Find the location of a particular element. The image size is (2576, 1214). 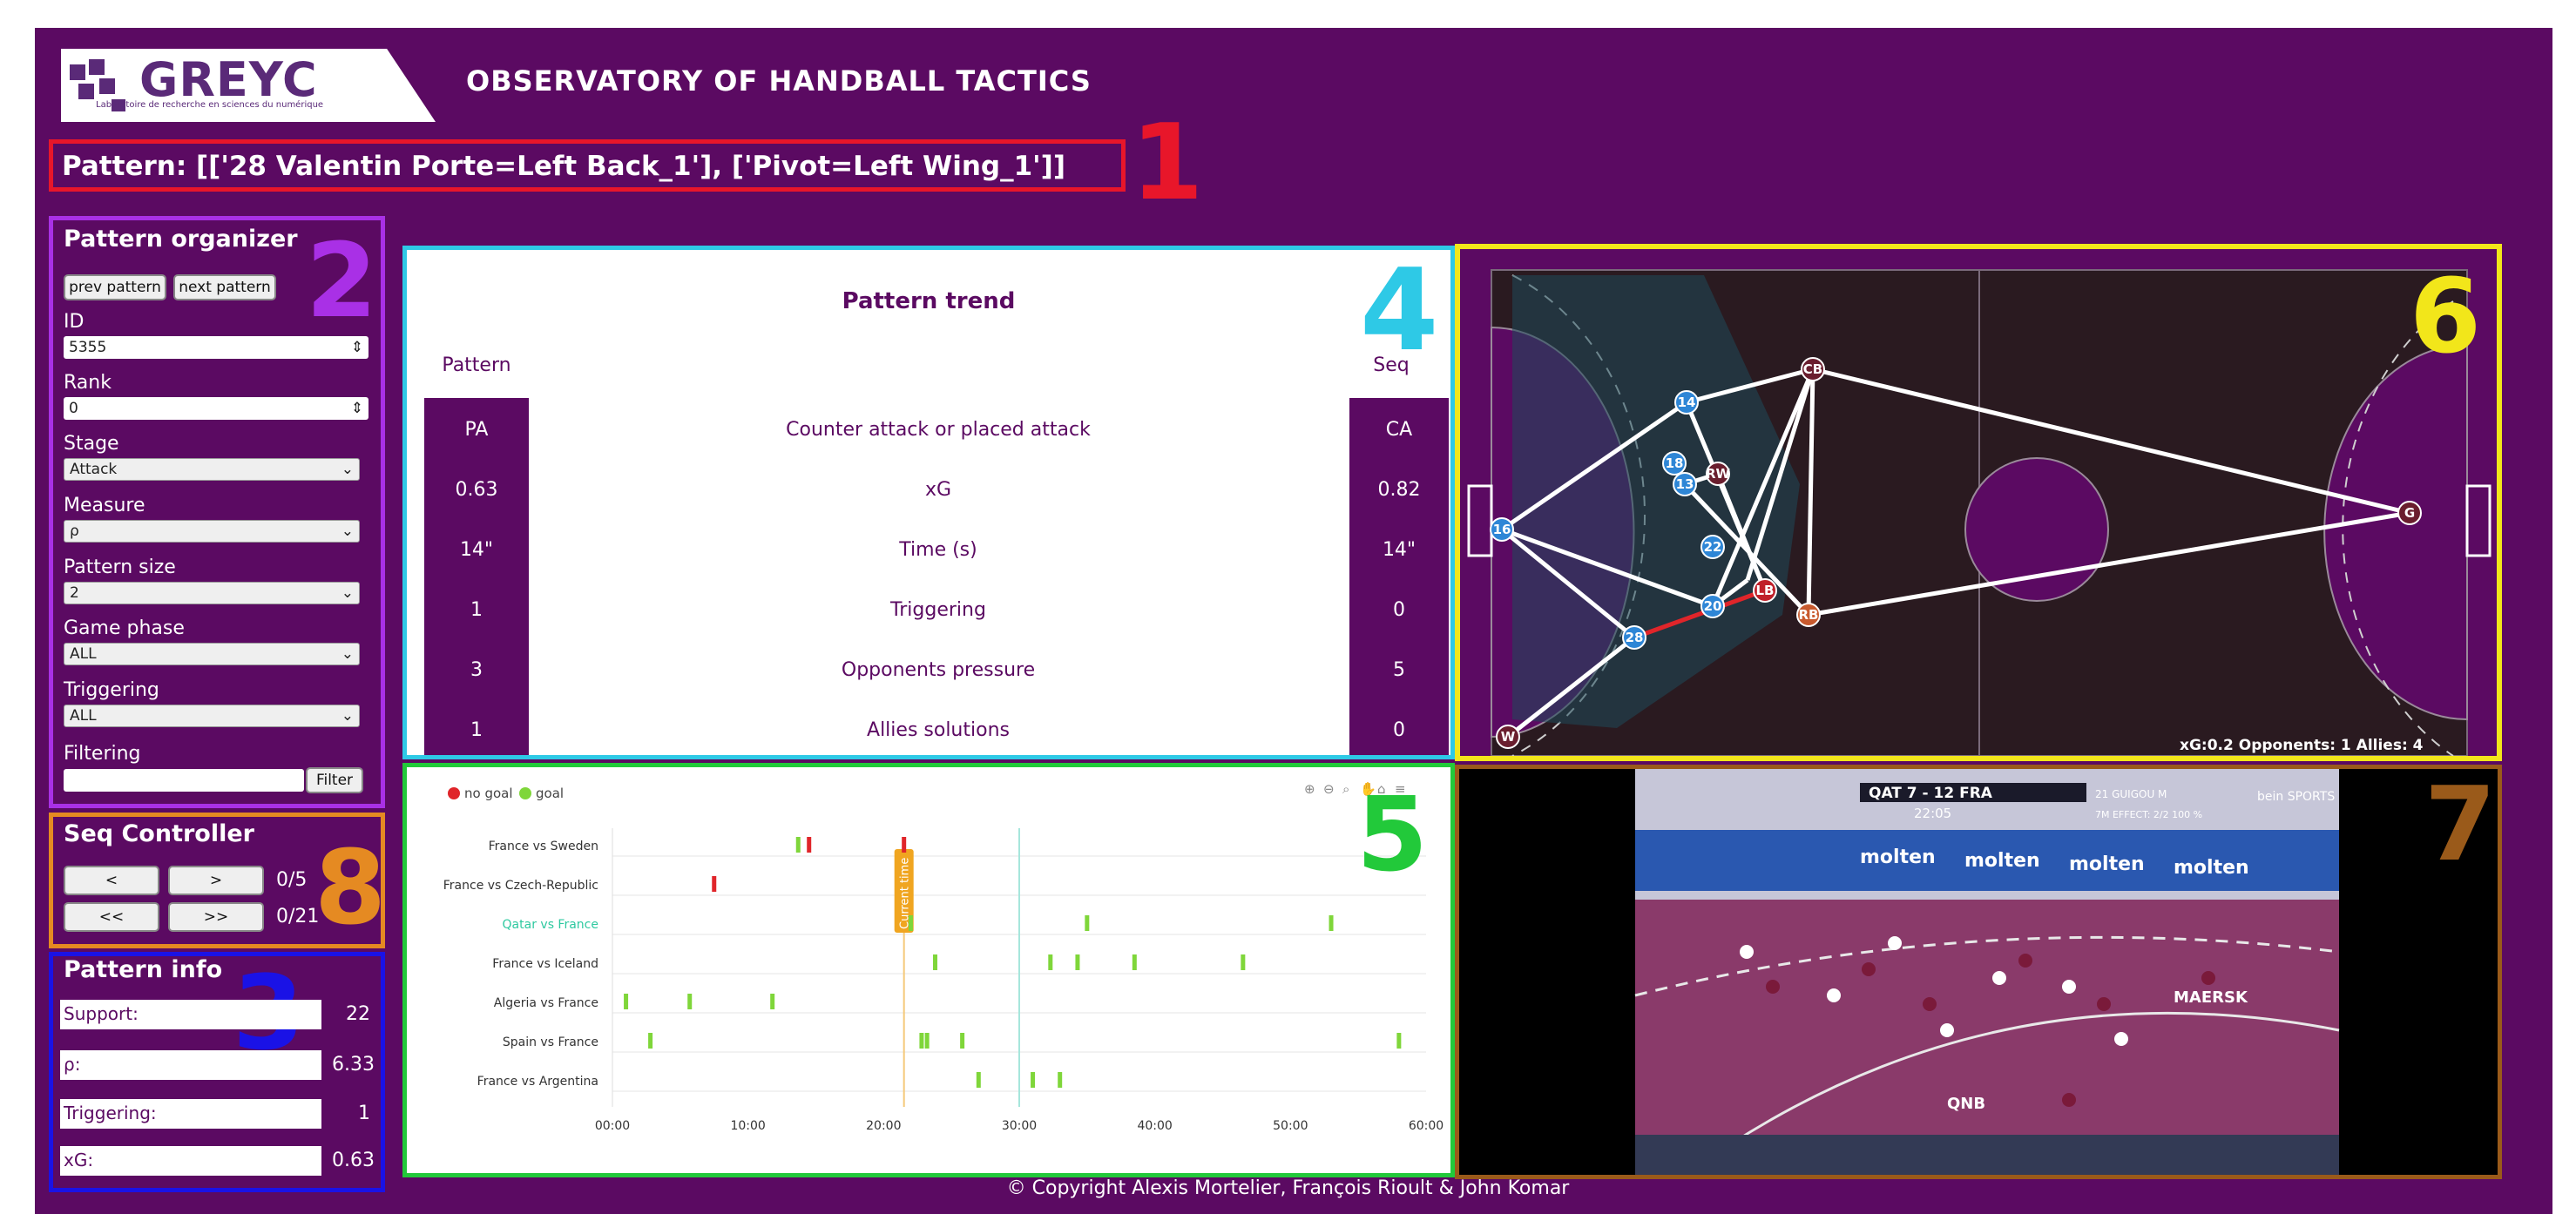

triggering-value: ALL is located at coordinates (83, 716).